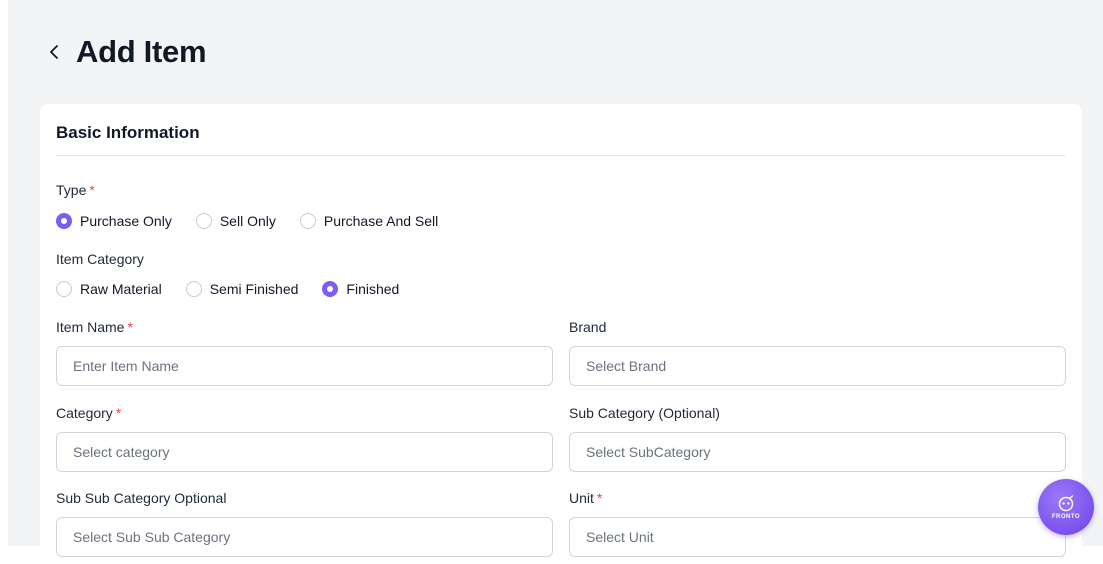 This screenshot has height=564, width=1103. What do you see at coordinates (817, 366) in the screenshot?
I see `brand-select` at bounding box center [817, 366].